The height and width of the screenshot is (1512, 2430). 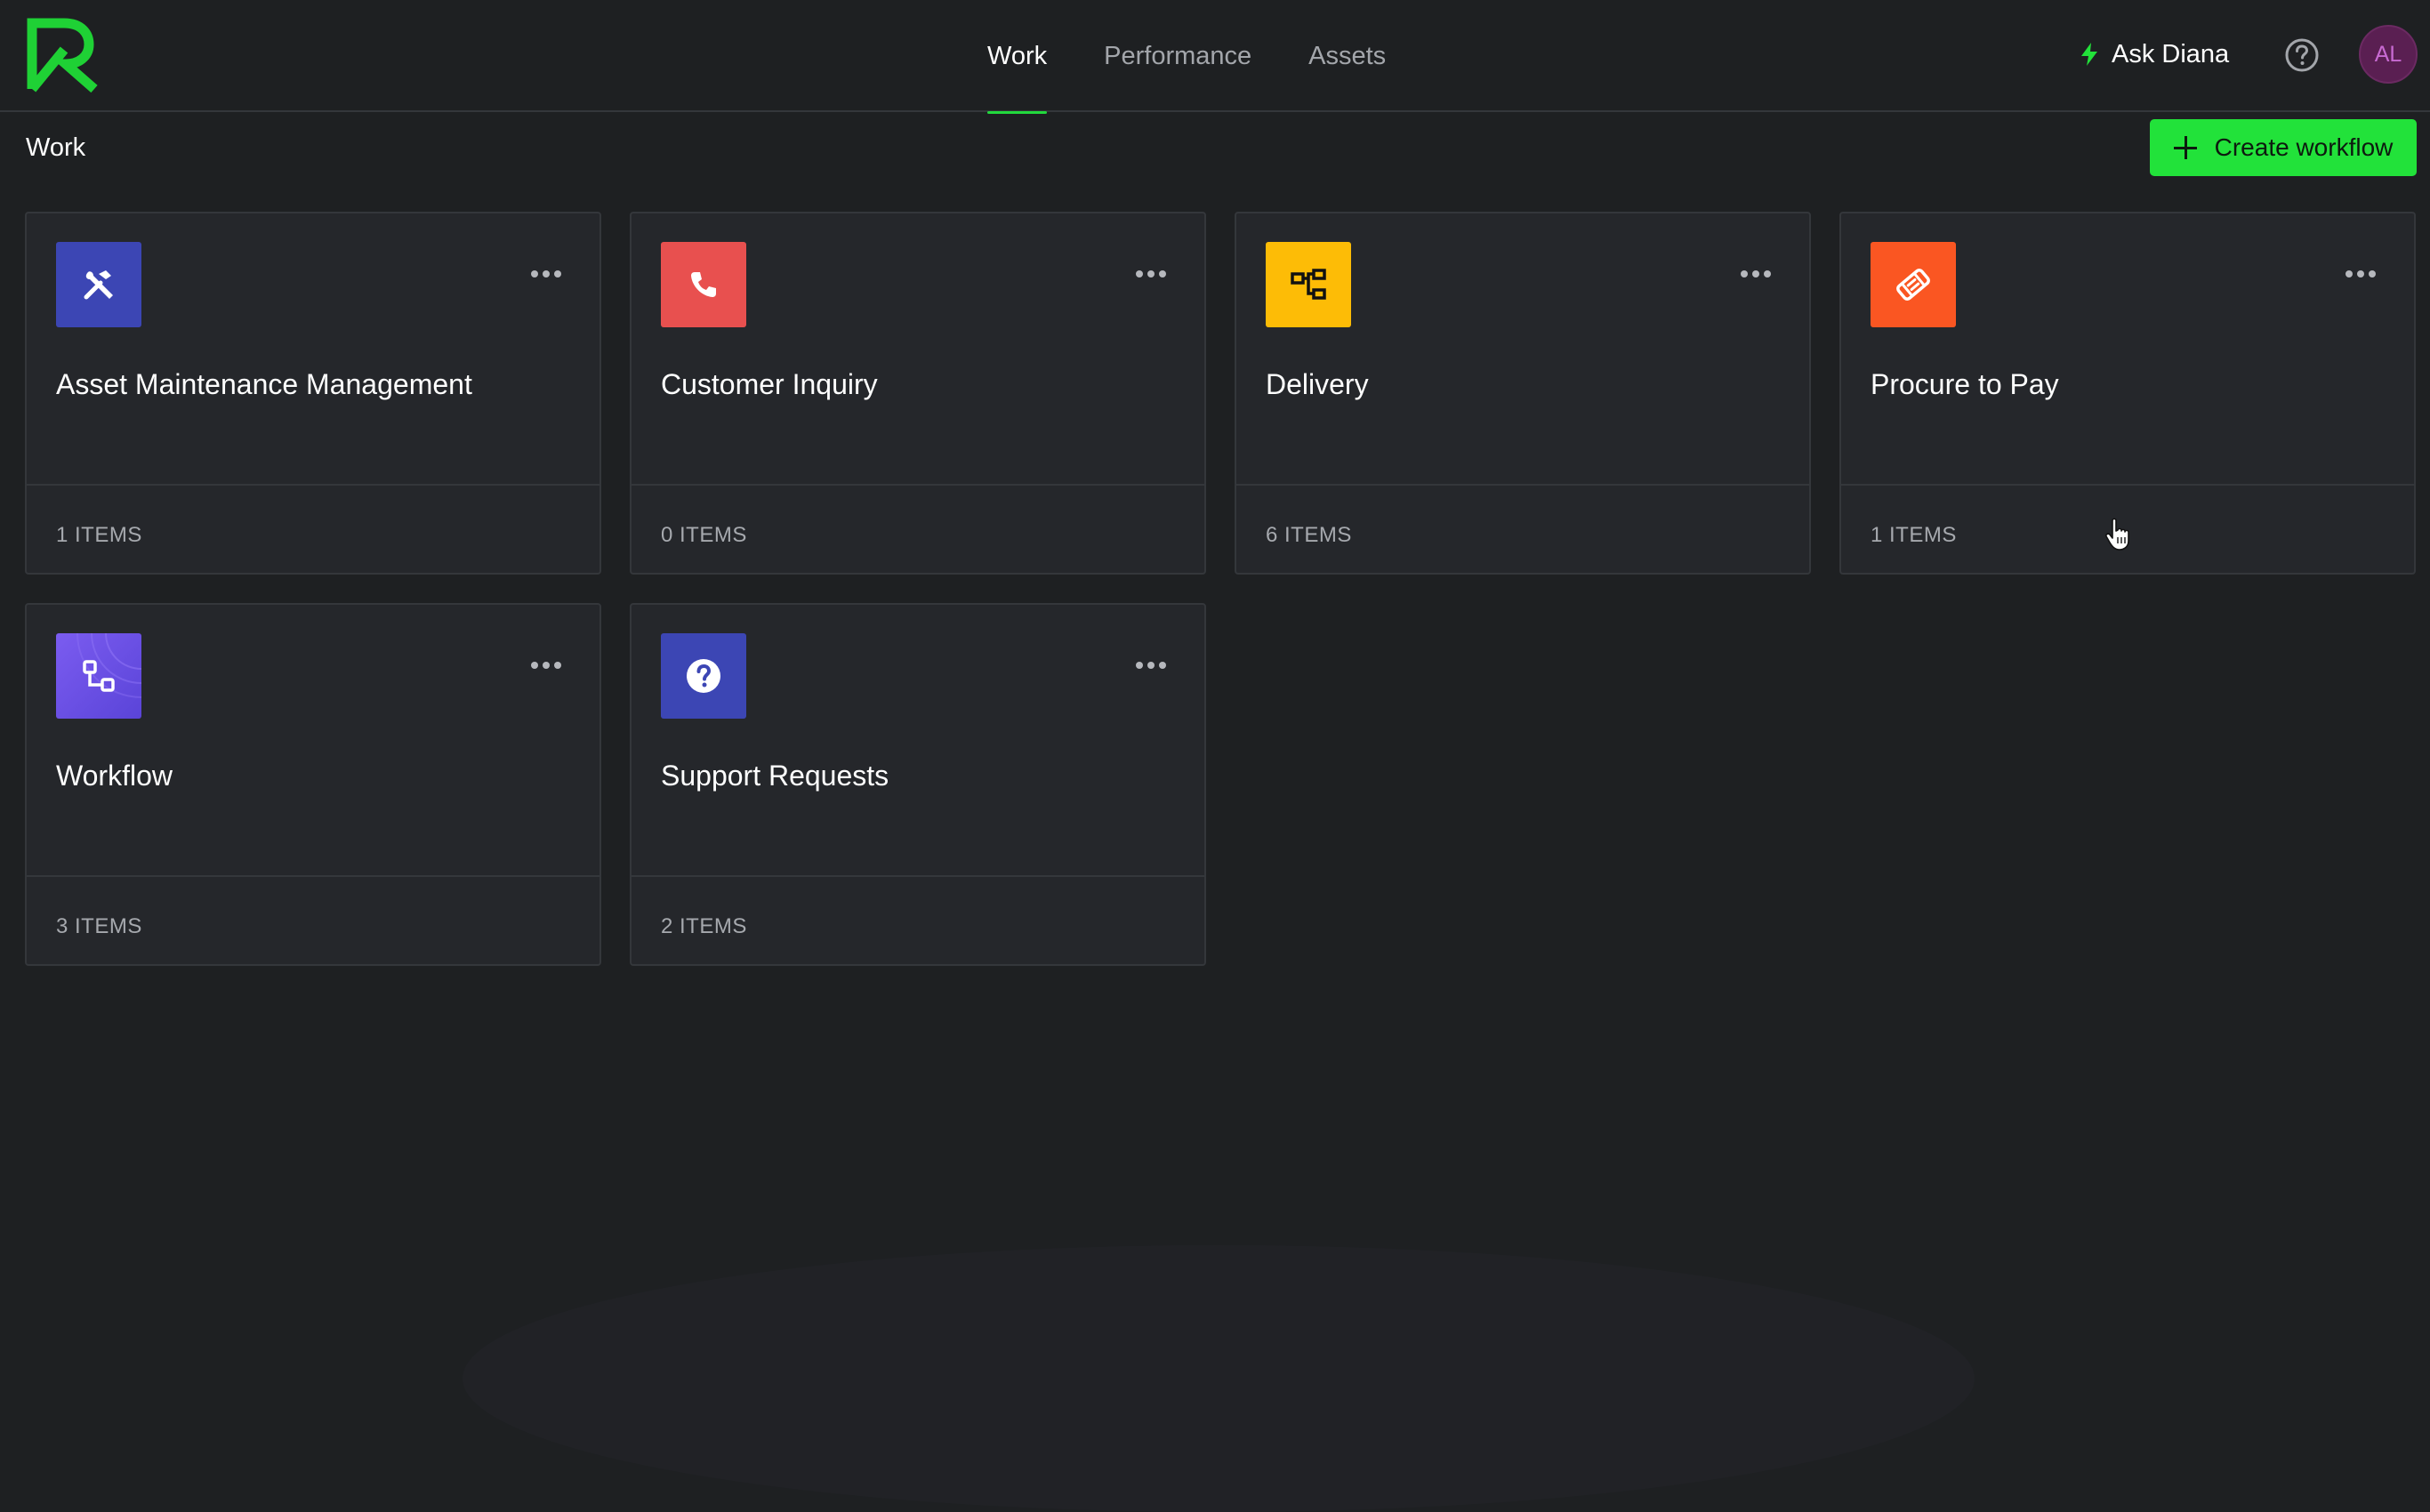 What do you see at coordinates (1347, 56) in the screenshot?
I see `tab-assets: Assets` at bounding box center [1347, 56].